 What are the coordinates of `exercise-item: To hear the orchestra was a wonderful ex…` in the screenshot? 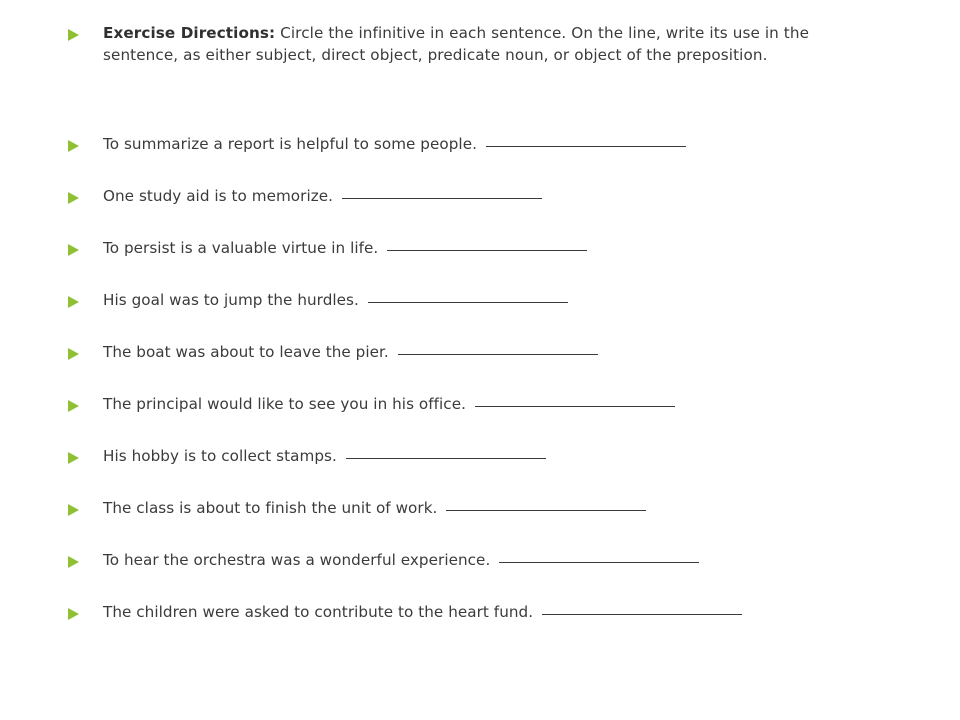 It's located at (513, 560).